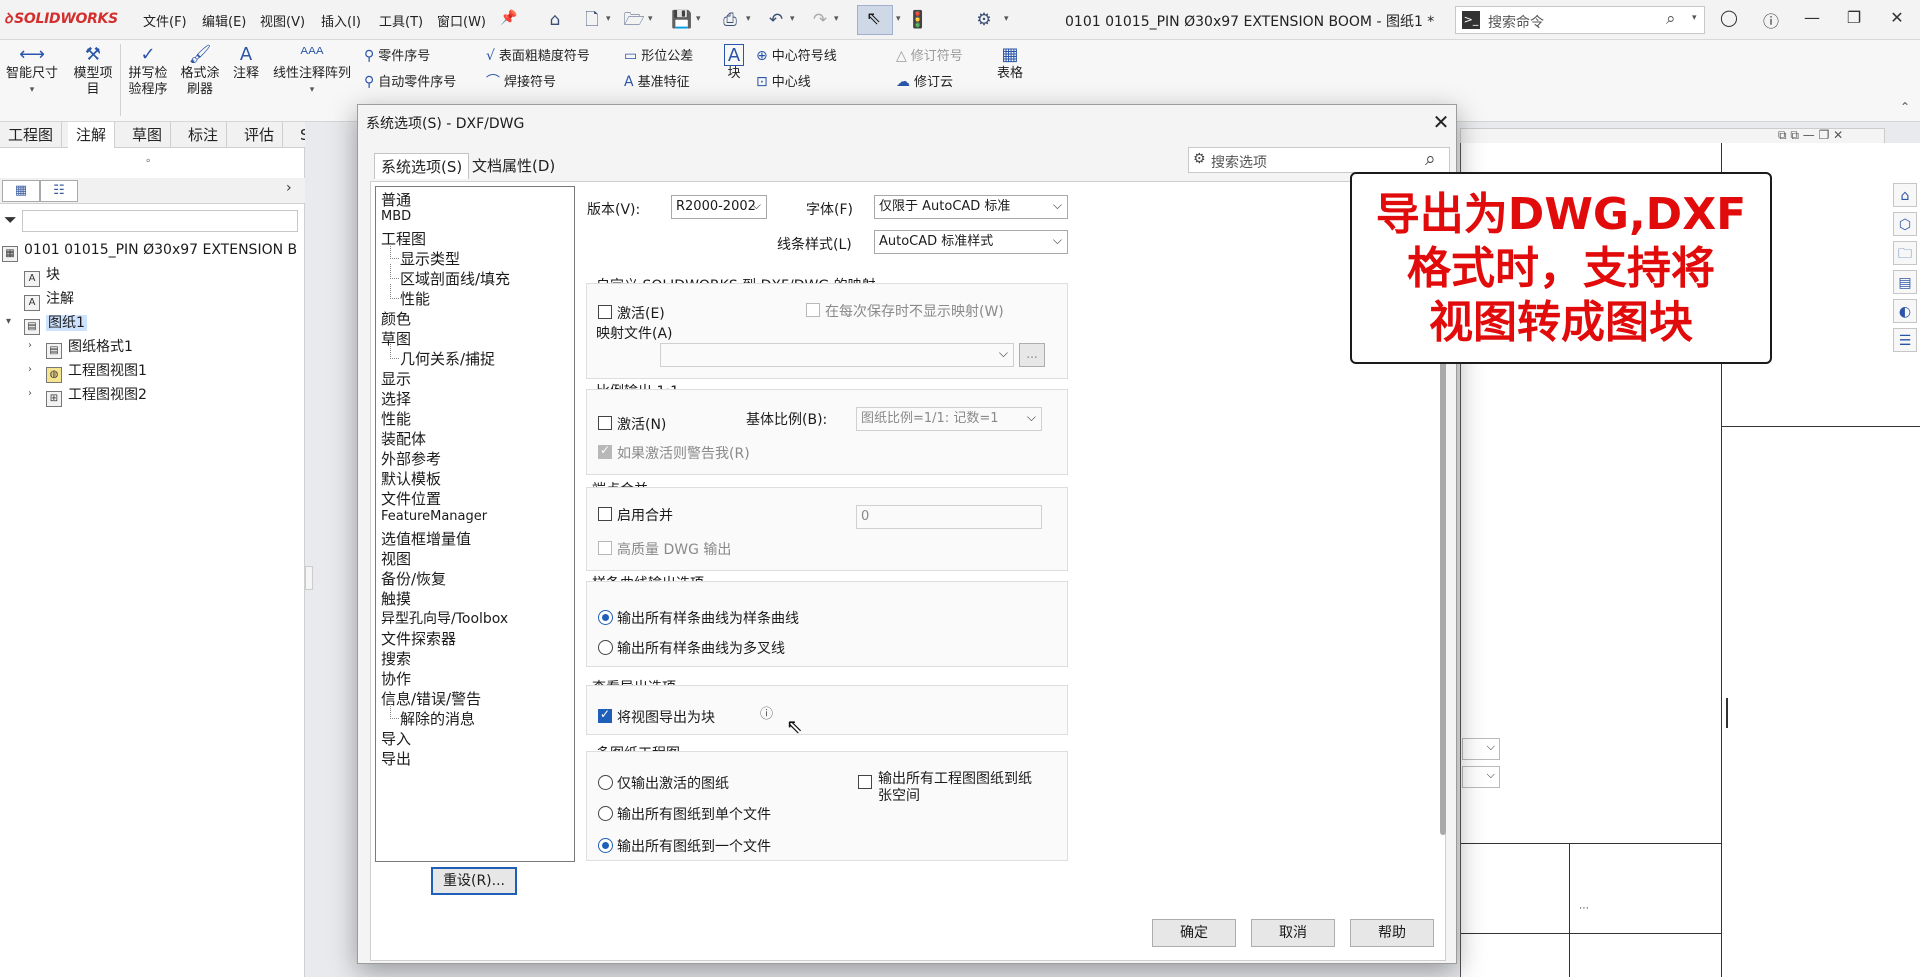 The image size is (1920, 977). Describe the element at coordinates (1854, 17) in the screenshot. I see `restore-icon: ❐` at that location.